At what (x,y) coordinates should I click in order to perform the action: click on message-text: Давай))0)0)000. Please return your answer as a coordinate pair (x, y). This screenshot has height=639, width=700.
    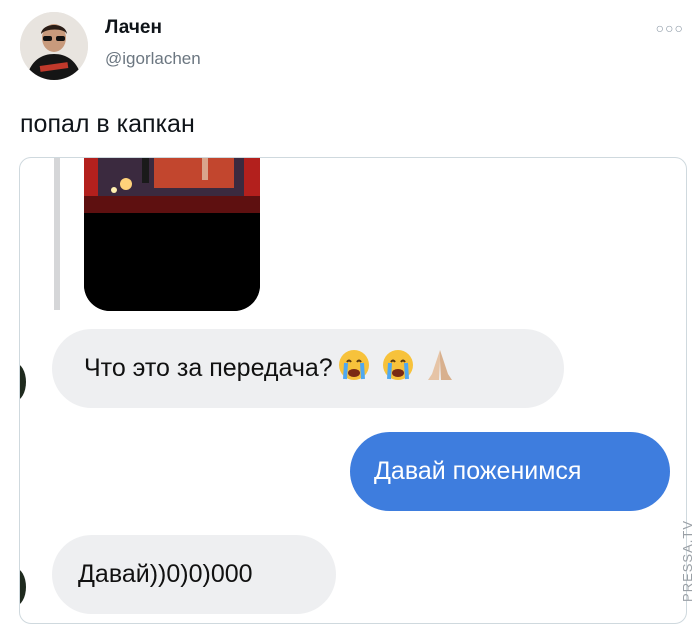
    Looking at the image, I should click on (165, 574).